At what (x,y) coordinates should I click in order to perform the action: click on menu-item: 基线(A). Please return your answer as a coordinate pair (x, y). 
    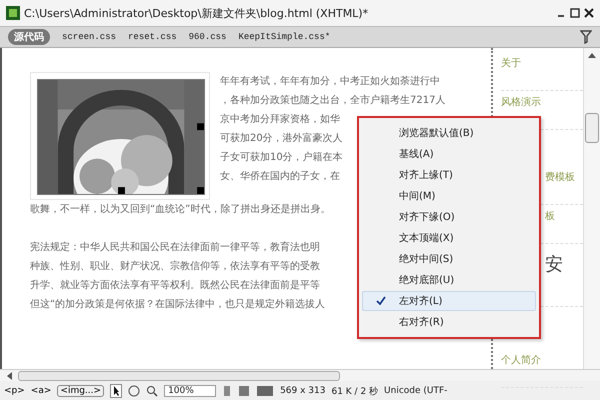
    Looking at the image, I should click on (449, 154).